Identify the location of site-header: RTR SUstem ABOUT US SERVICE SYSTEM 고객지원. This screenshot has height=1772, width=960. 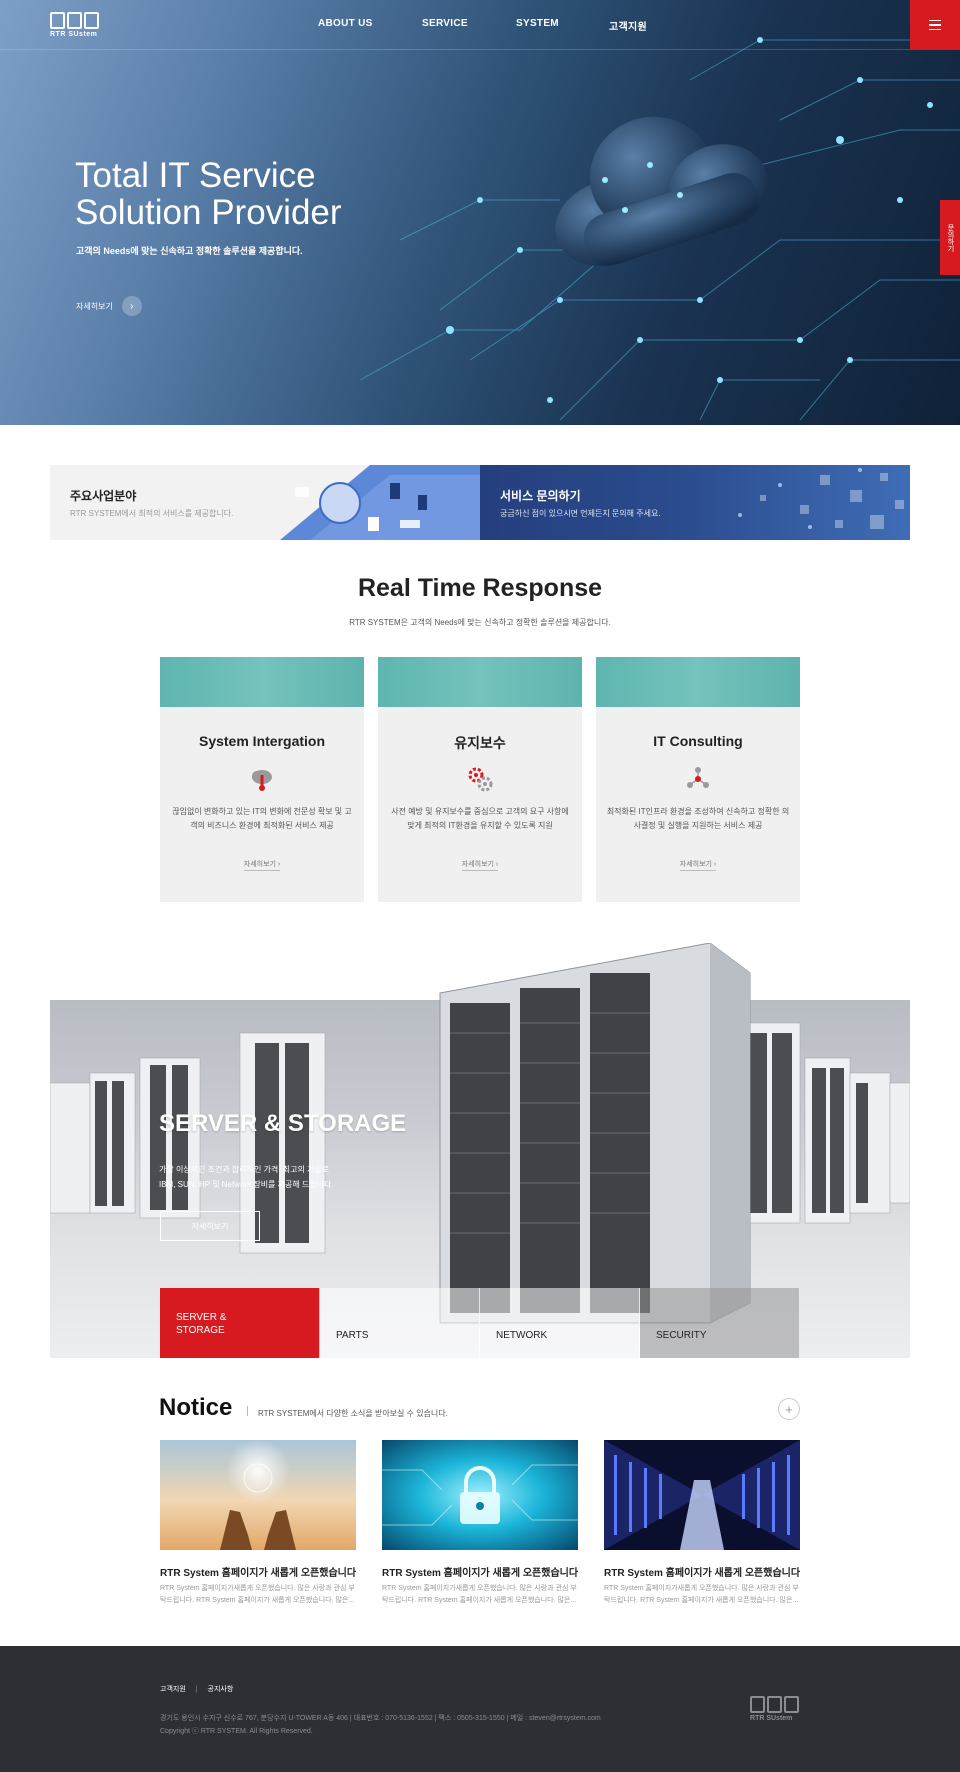
(480, 25).